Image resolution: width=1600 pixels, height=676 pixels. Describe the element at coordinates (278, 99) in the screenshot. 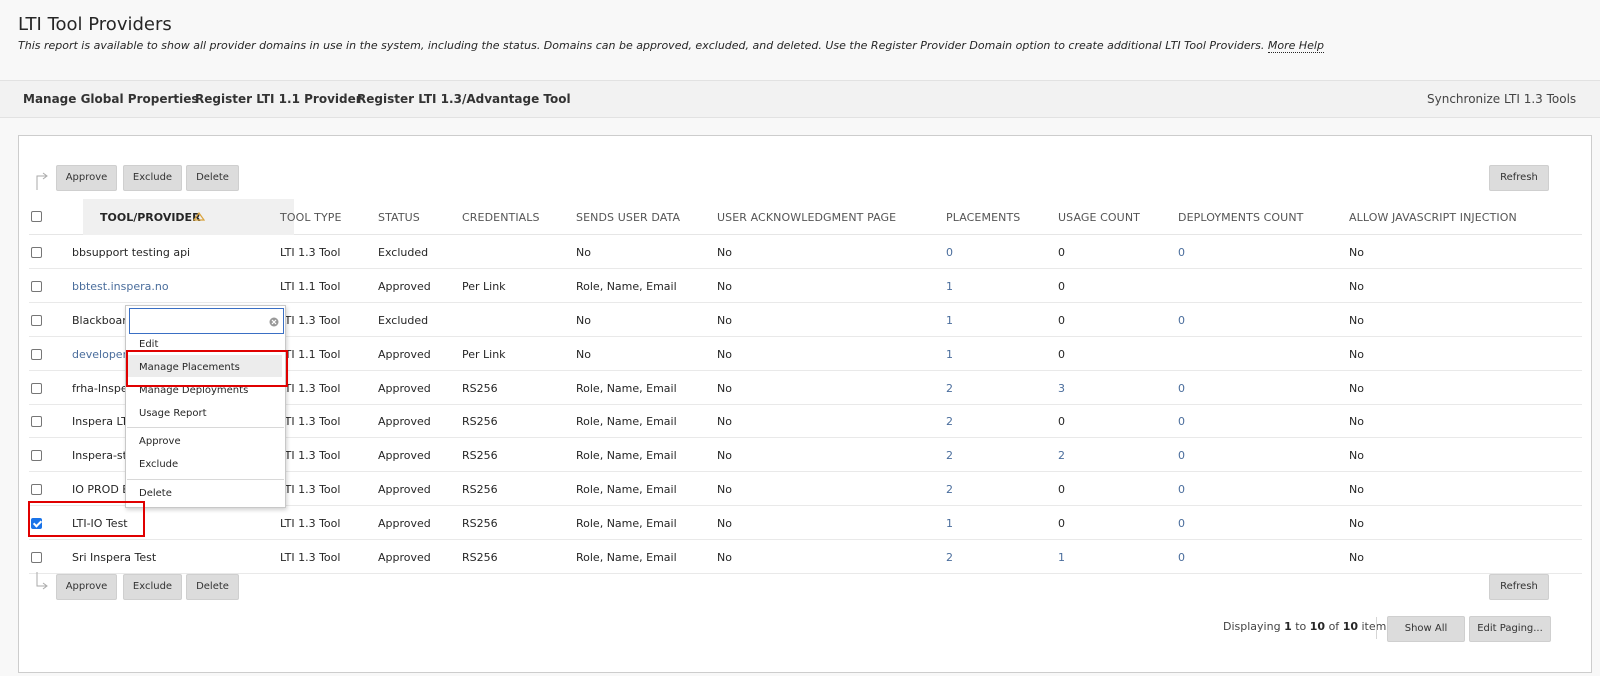

I see `register-lti-11-provider-button: Register LTI 1.1 Provider` at that location.